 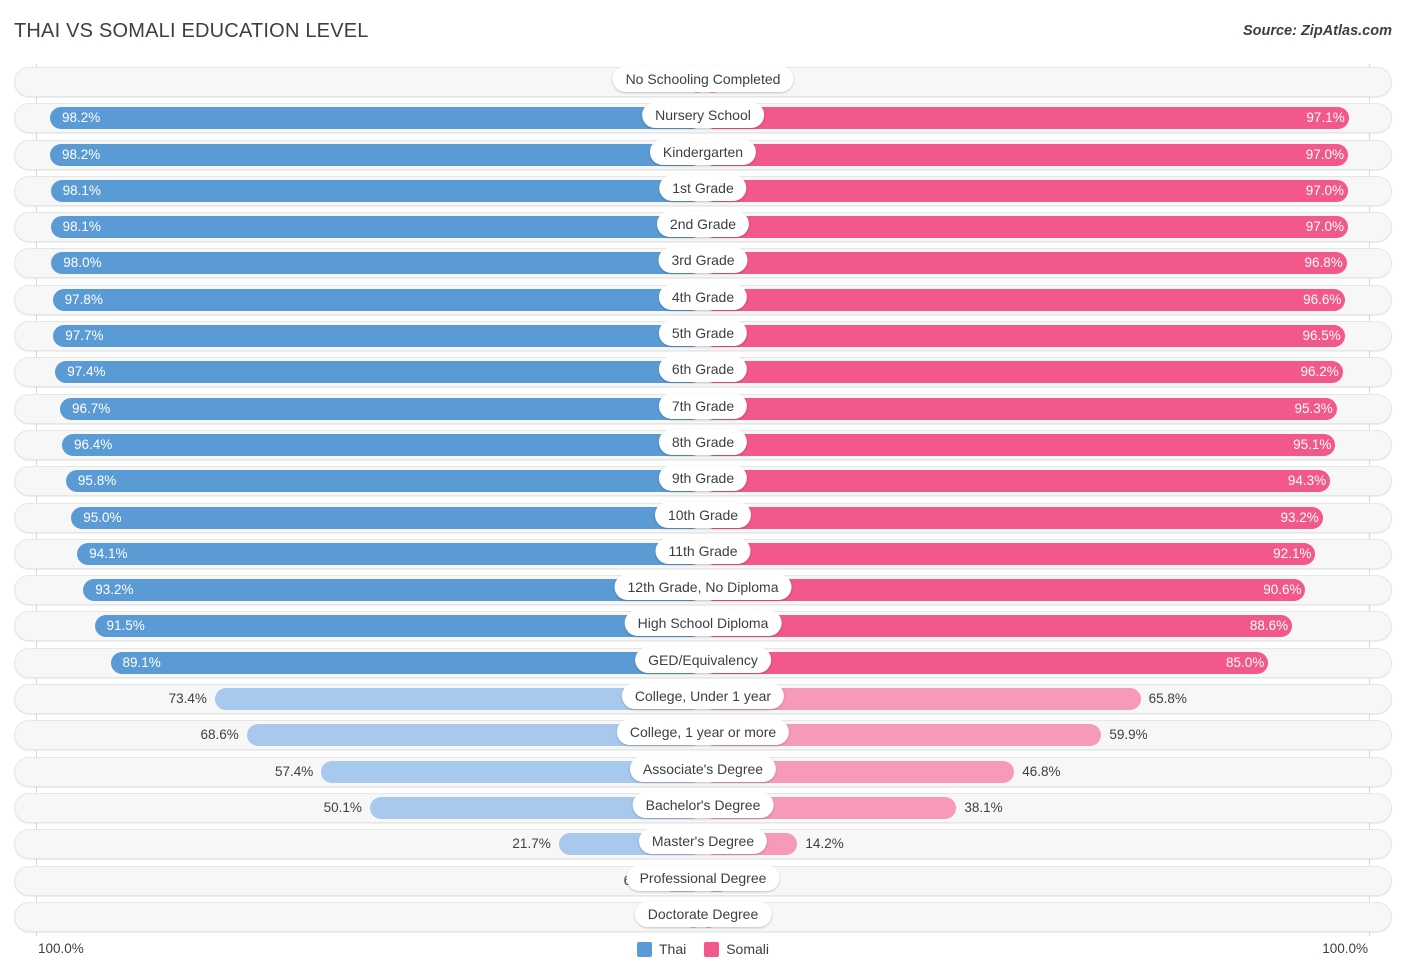 What do you see at coordinates (703, 151) in the screenshot?
I see `category-label: Kindergarten` at bounding box center [703, 151].